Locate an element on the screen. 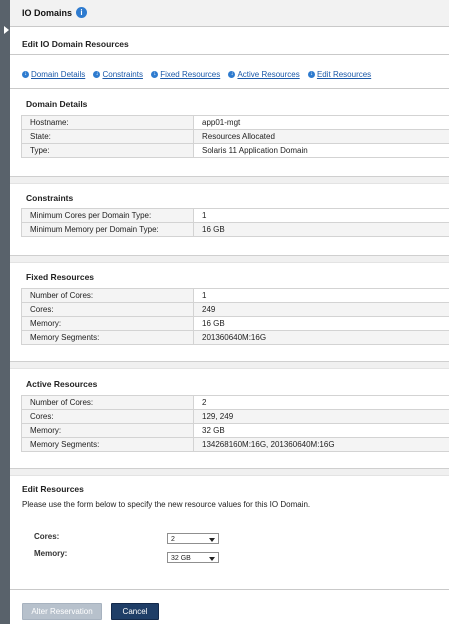 The height and width of the screenshot is (624, 449). row-value: 32 GB is located at coordinates (321, 430).